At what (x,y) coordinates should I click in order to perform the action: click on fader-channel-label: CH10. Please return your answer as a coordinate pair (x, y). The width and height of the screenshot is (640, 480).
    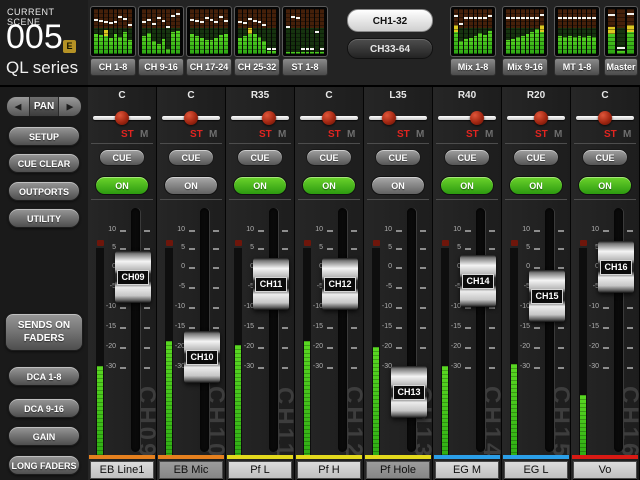
    Looking at the image, I should click on (202, 357).